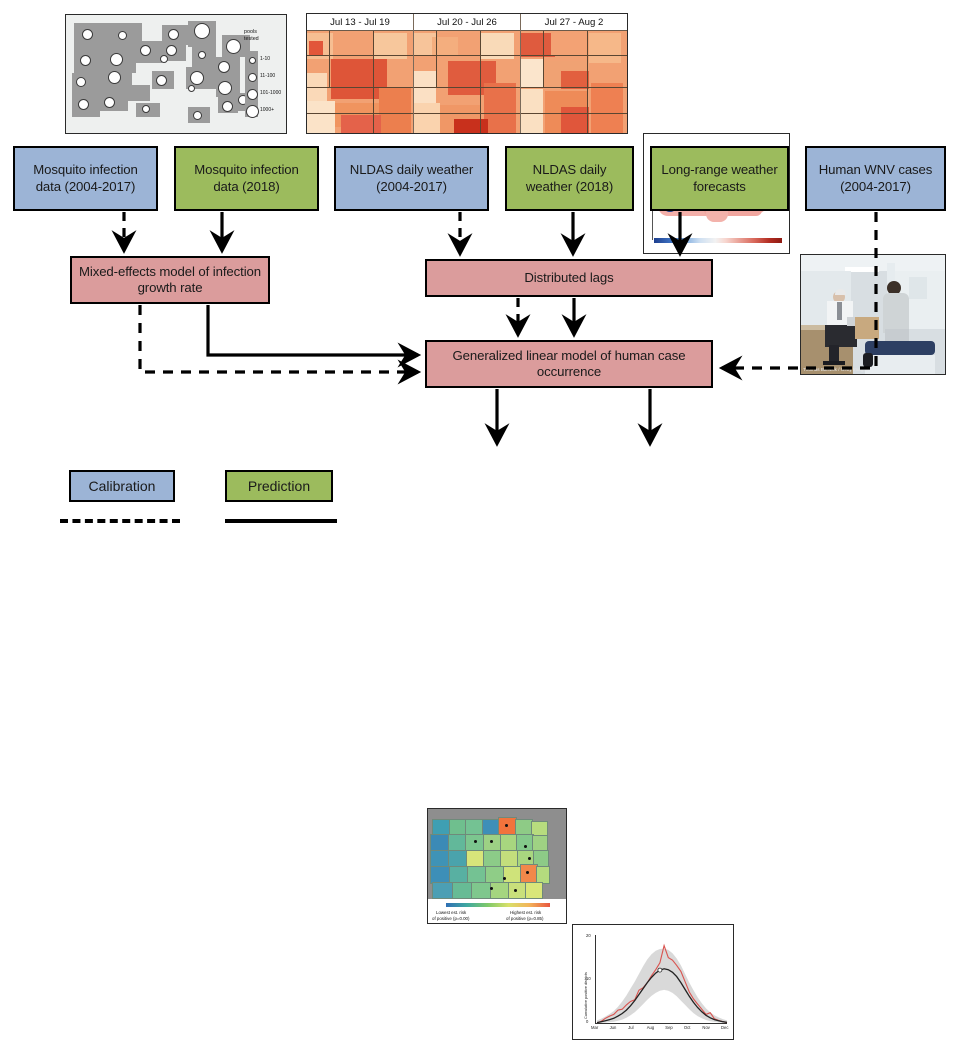 Image resolution: width=956 pixels, height=1040 pixels. I want to click on input-box-human-wnv-cases: Human WNV cases (2004-2017), so click(875, 178).